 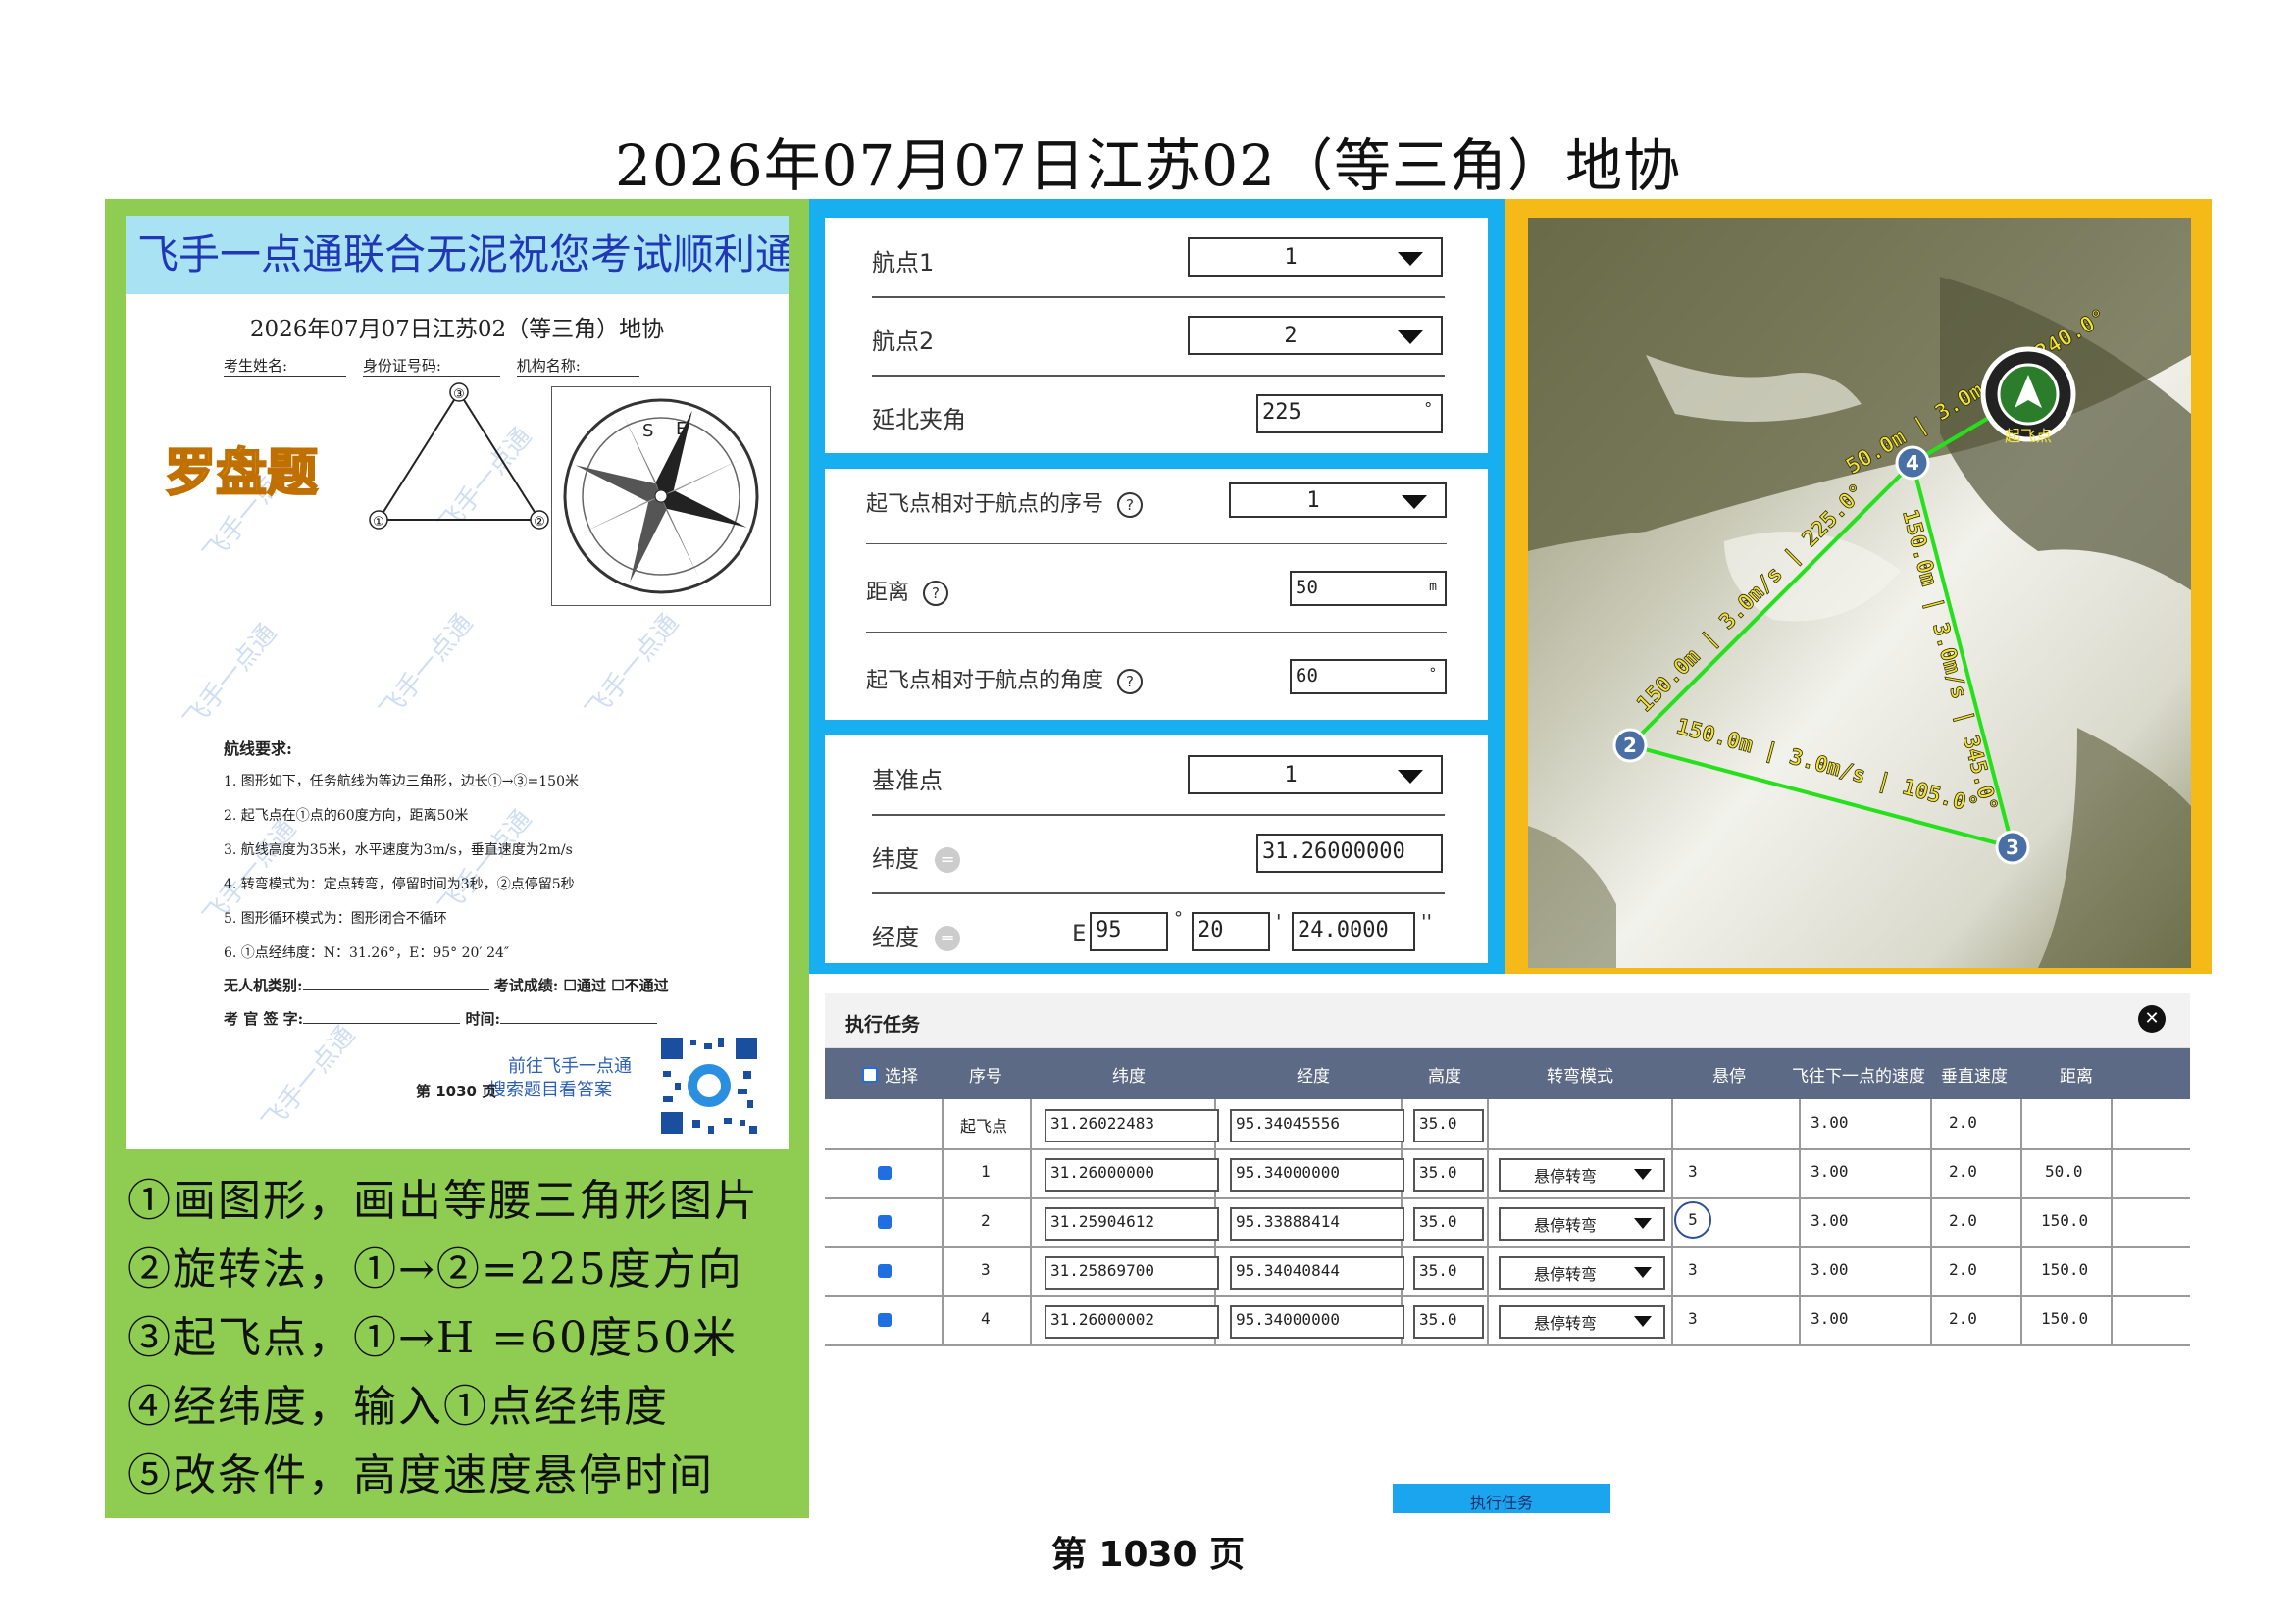 What do you see at coordinates (1580, 1077) in the screenshot?
I see `column-header: 转弯模式` at bounding box center [1580, 1077].